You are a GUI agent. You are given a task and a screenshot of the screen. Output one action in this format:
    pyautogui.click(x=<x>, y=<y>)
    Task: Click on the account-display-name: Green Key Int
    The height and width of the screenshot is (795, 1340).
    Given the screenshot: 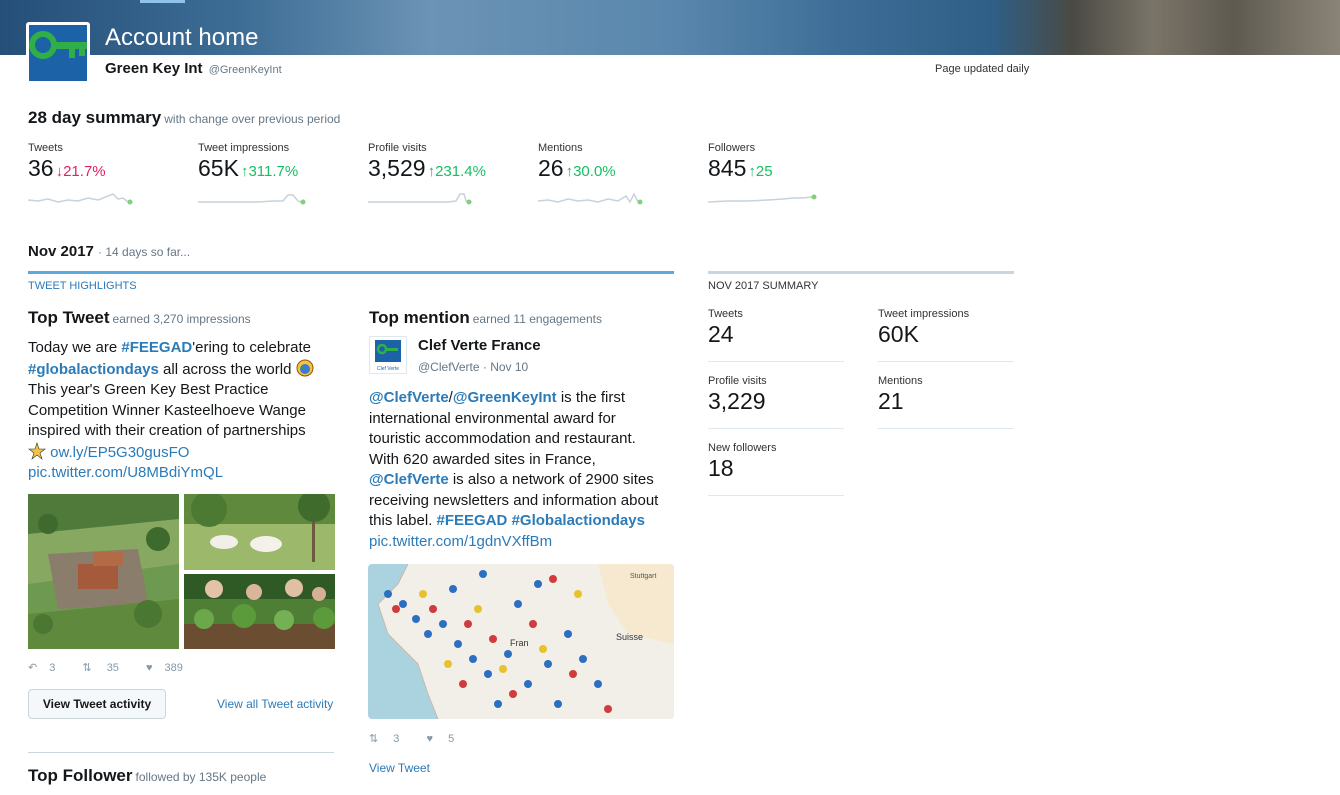 What is the action you would take?
    pyautogui.click(x=154, y=68)
    